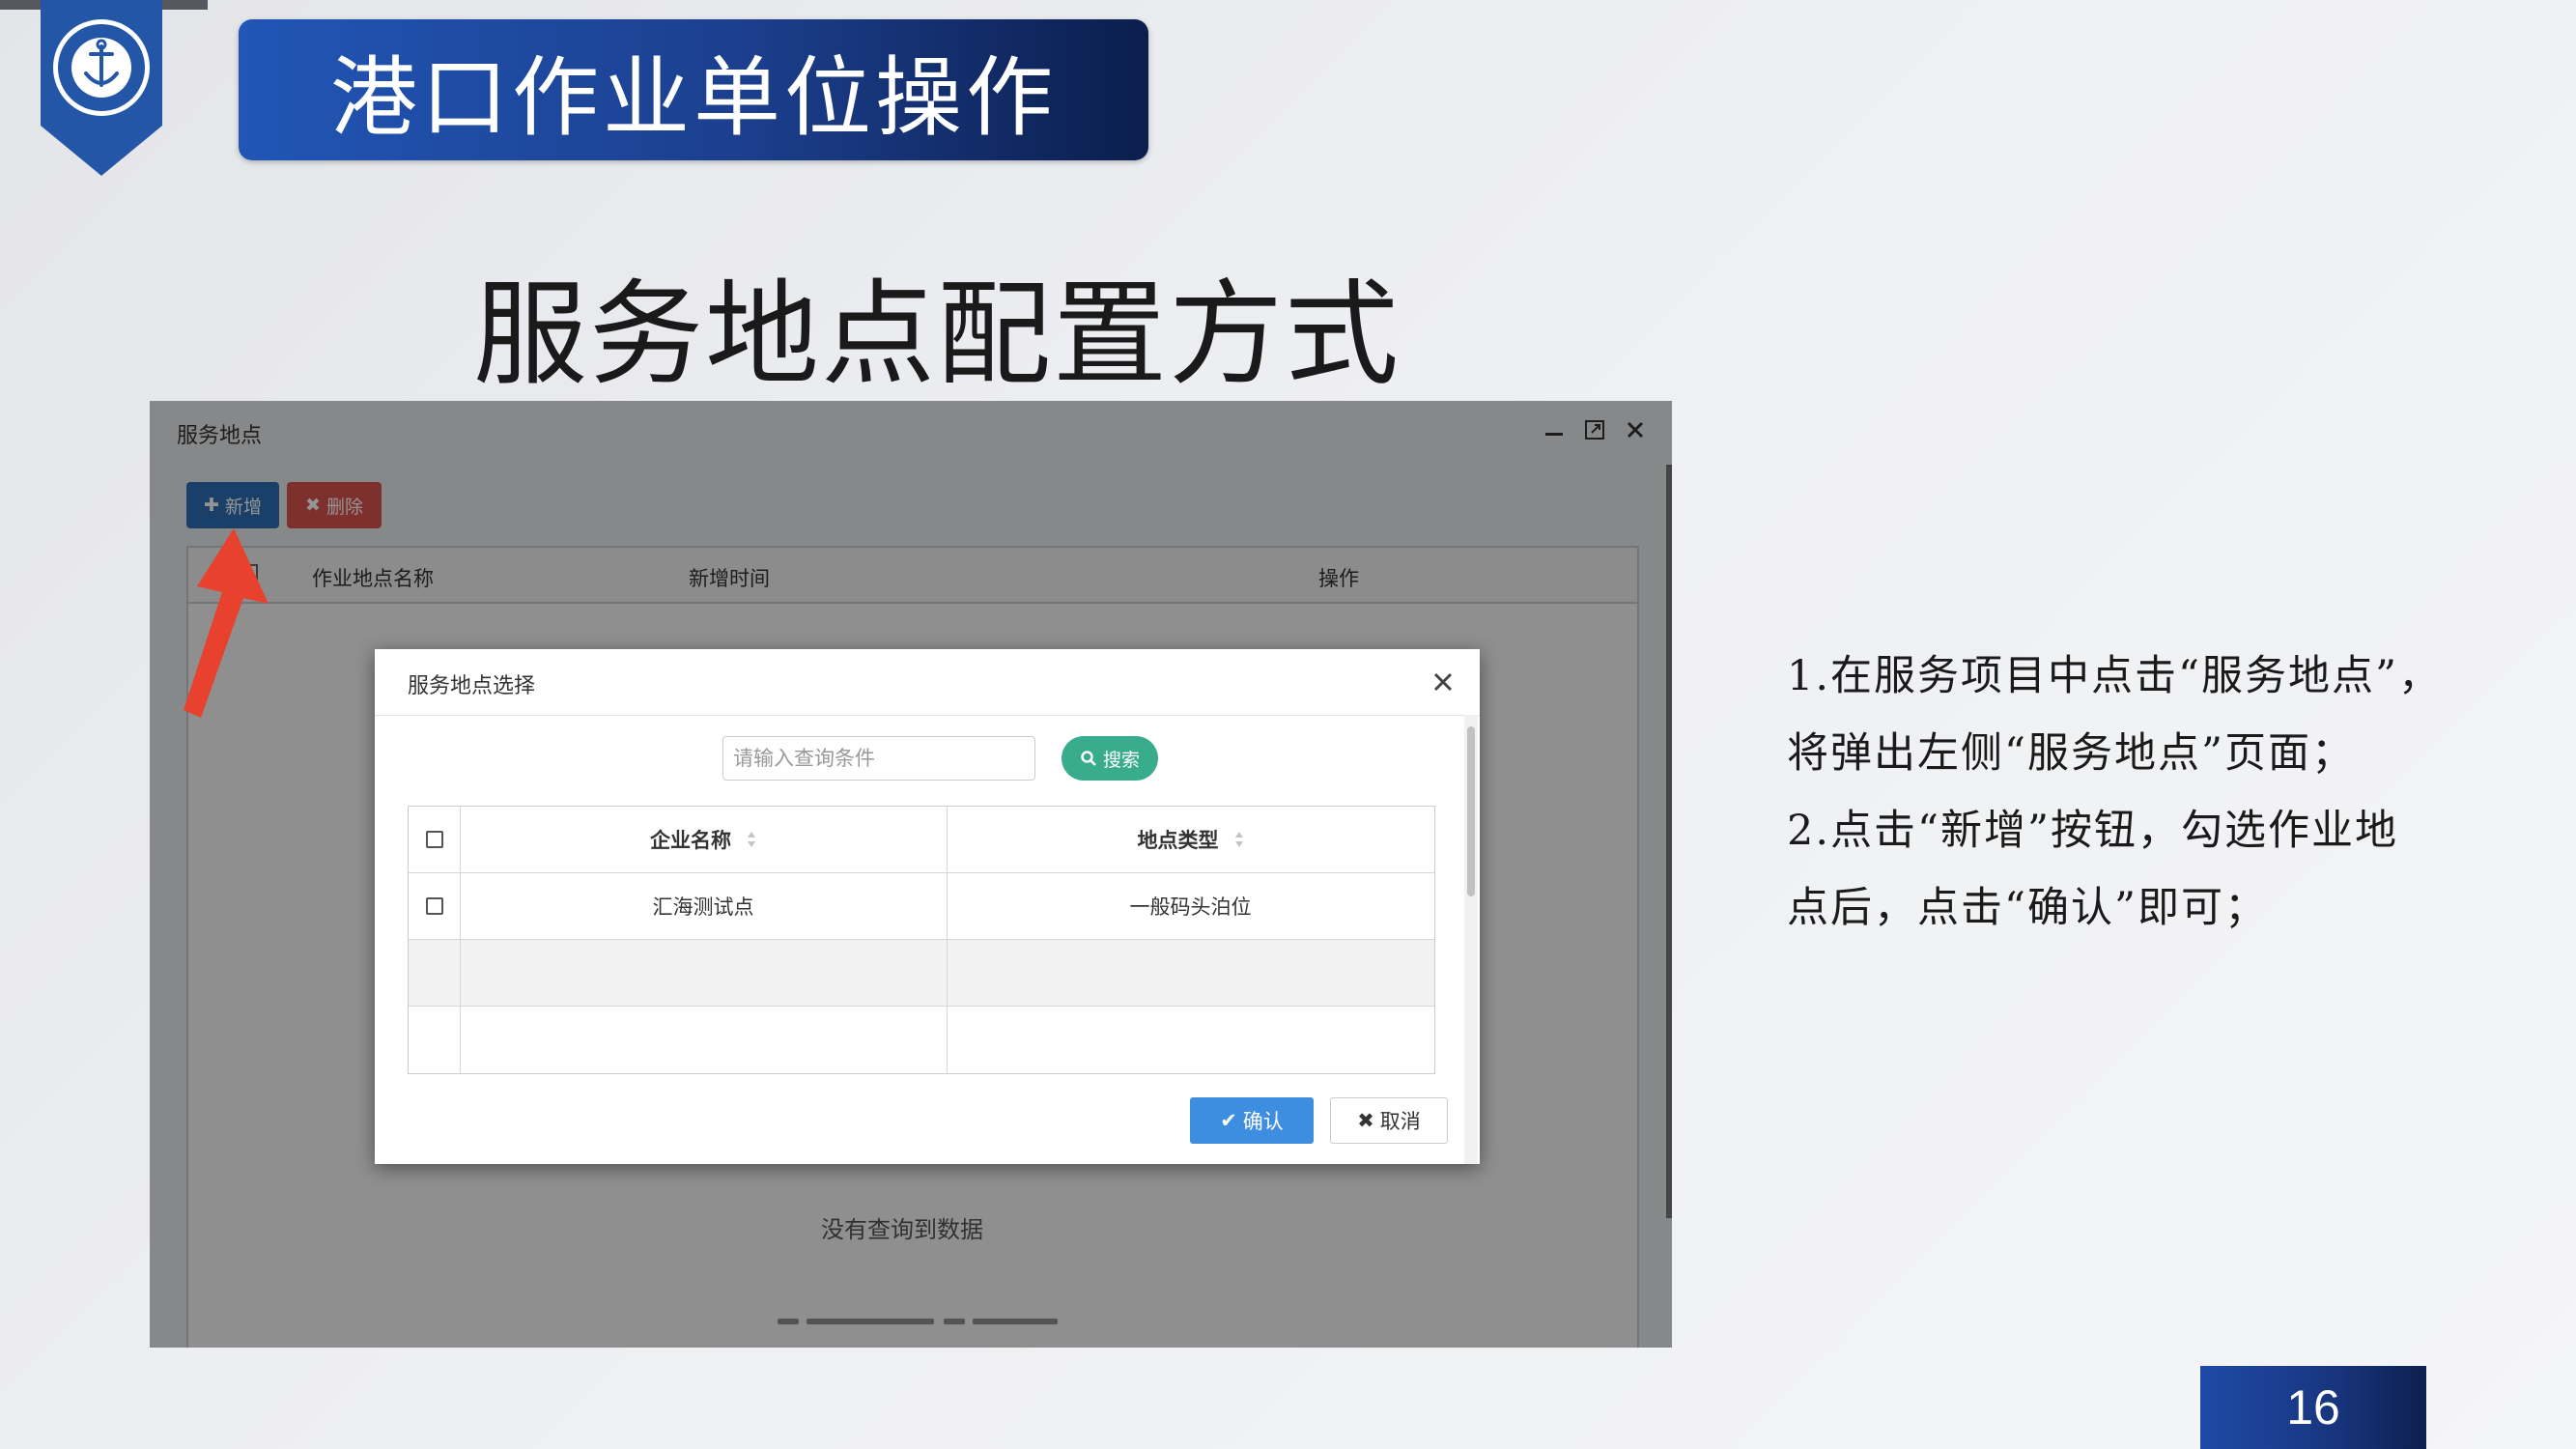 The width and height of the screenshot is (2576, 1449). I want to click on instruction-line: 点后，点击“确认”即可；, so click(2028, 908).